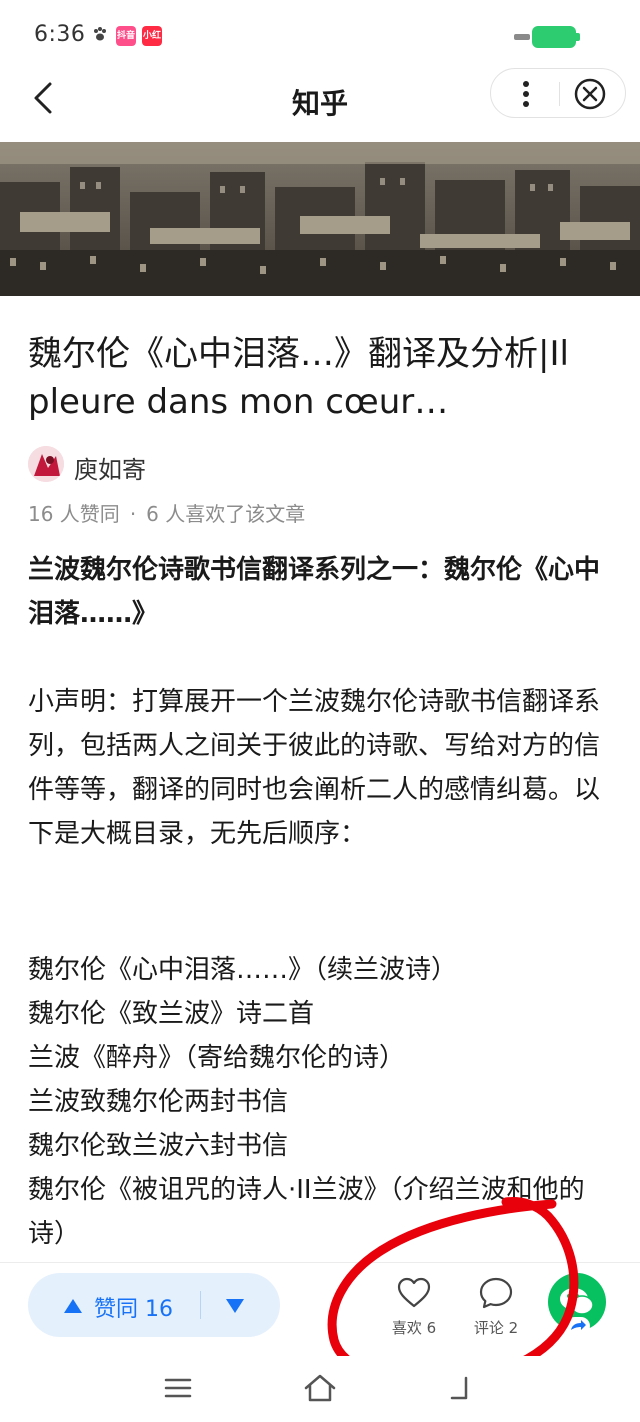  I want to click on cityscape-image, so click(320, 219).